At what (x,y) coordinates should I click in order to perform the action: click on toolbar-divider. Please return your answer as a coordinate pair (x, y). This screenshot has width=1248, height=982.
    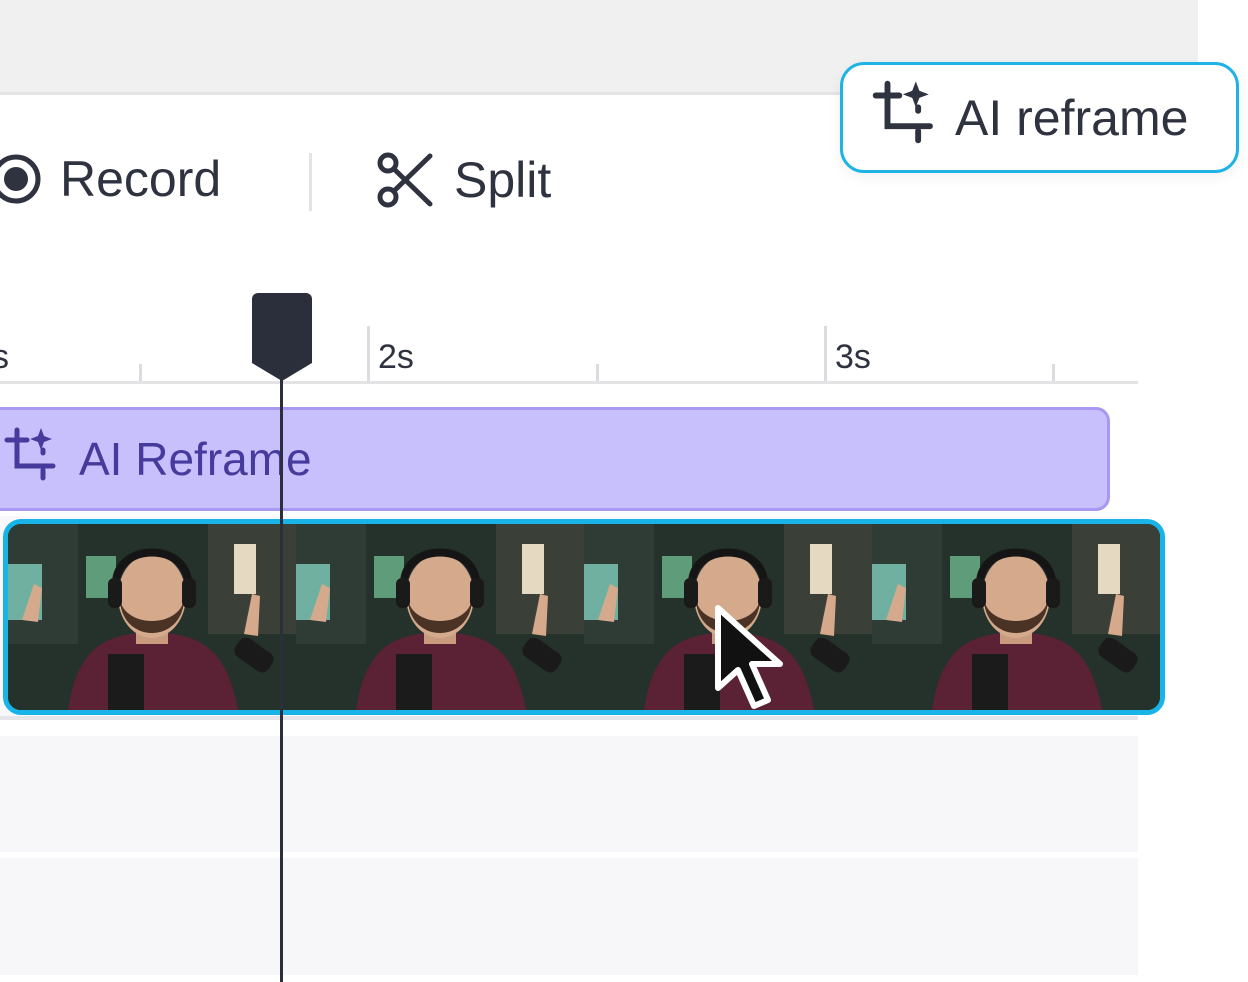
    Looking at the image, I should click on (310, 182).